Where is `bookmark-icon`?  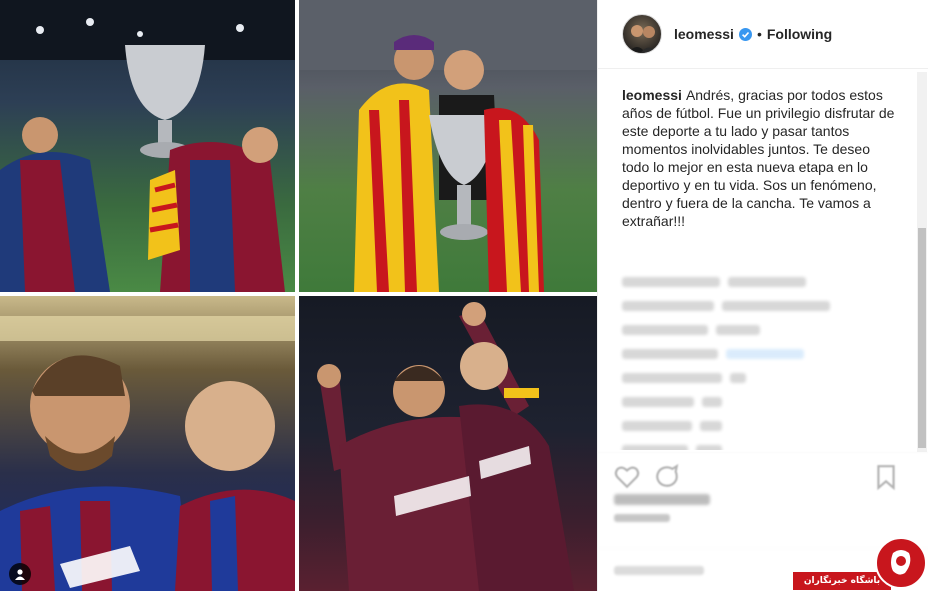
bookmark-icon is located at coordinates (886, 477).